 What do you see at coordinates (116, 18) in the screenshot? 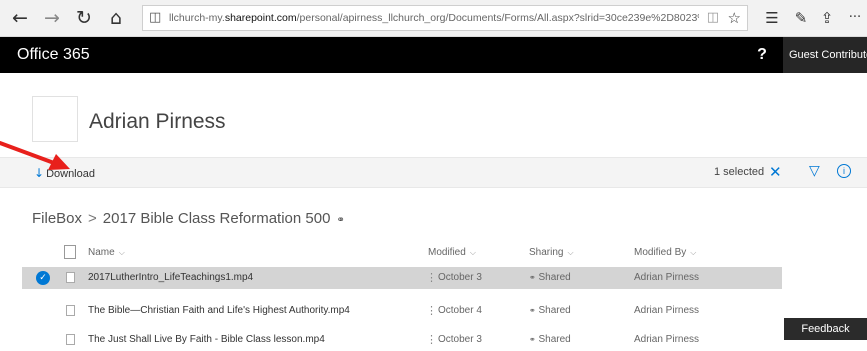
I see `home-icon: ⌂` at bounding box center [116, 18].